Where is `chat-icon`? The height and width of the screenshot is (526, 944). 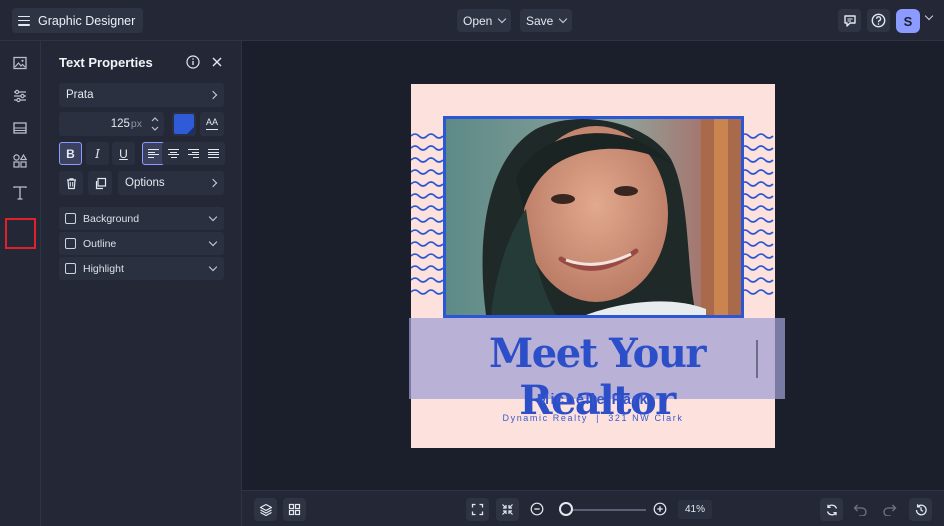 chat-icon is located at coordinates (849, 20).